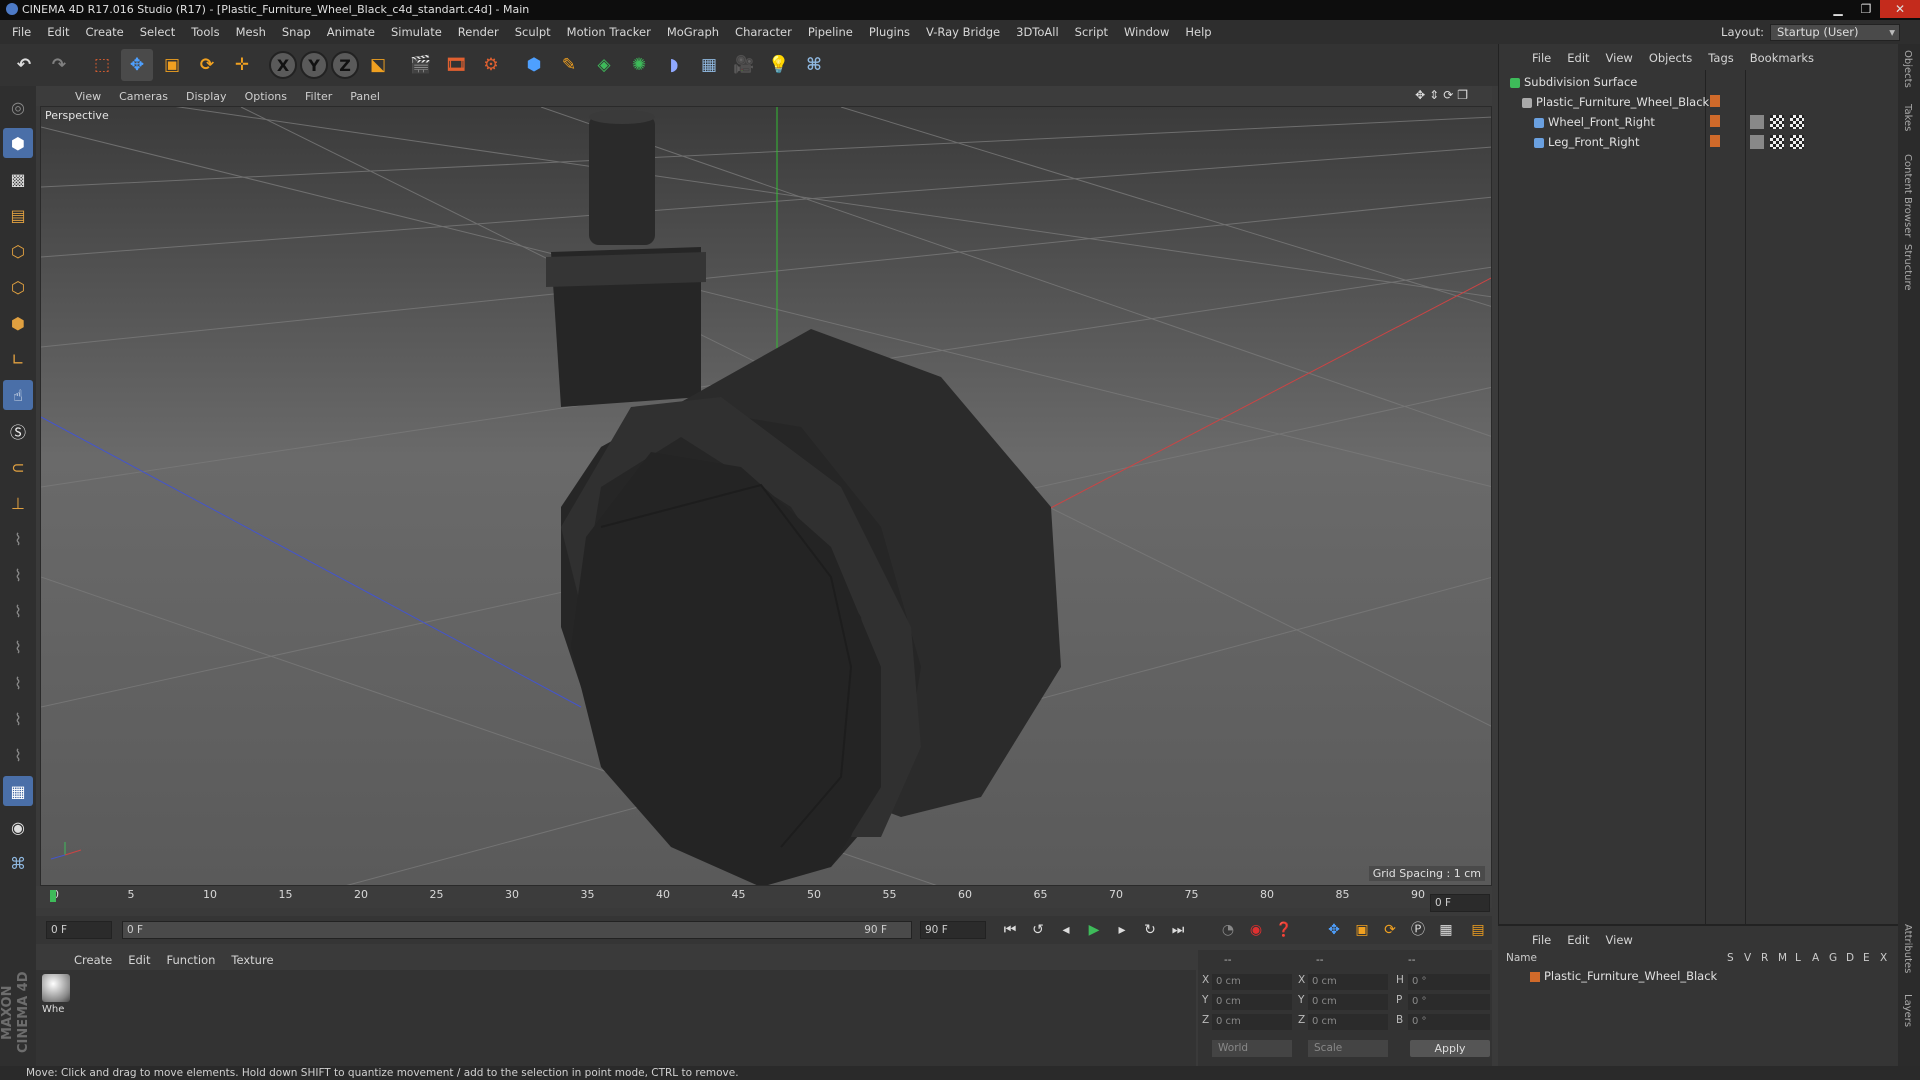 The height and width of the screenshot is (1080, 1920). What do you see at coordinates (1038, 930) in the screenshot?
I see `prev-key-icon: ↺` at bounding box center [1038, 930].